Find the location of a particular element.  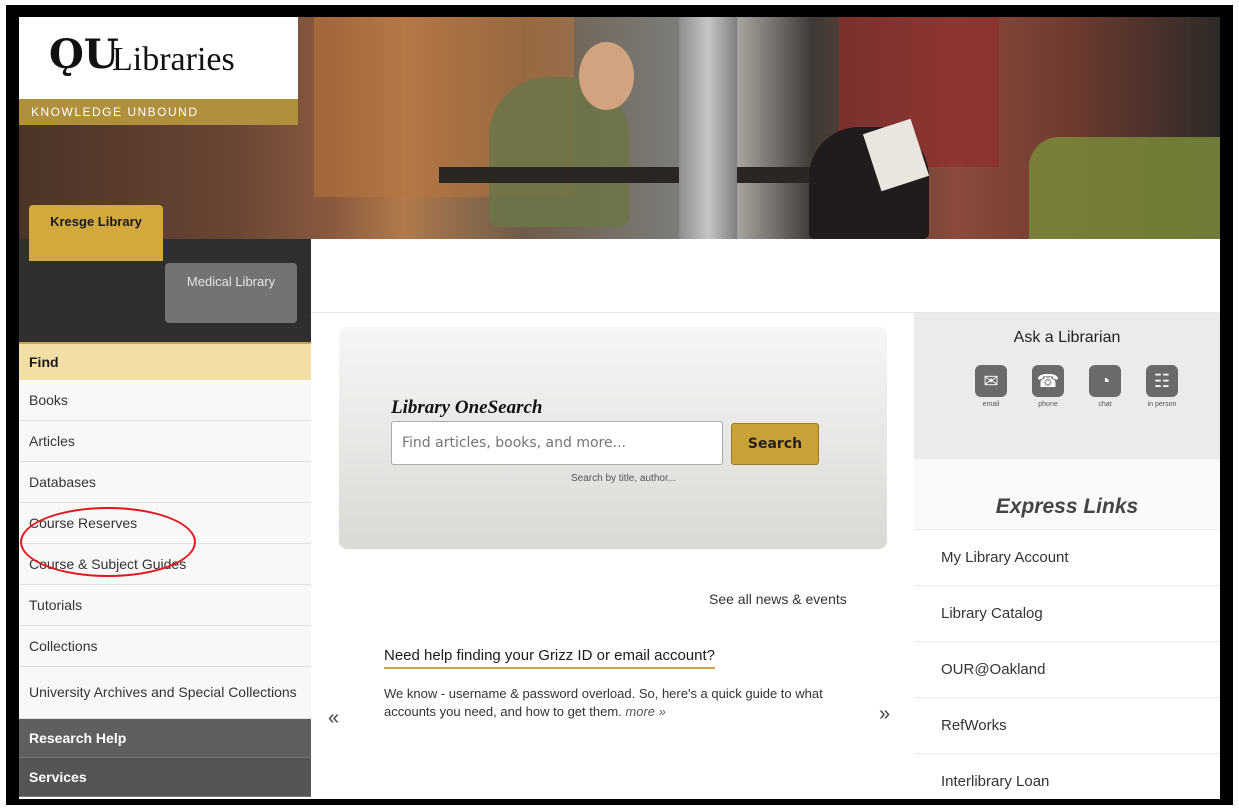

phone-icon: ☎ is located at coordinates (1048, 381).